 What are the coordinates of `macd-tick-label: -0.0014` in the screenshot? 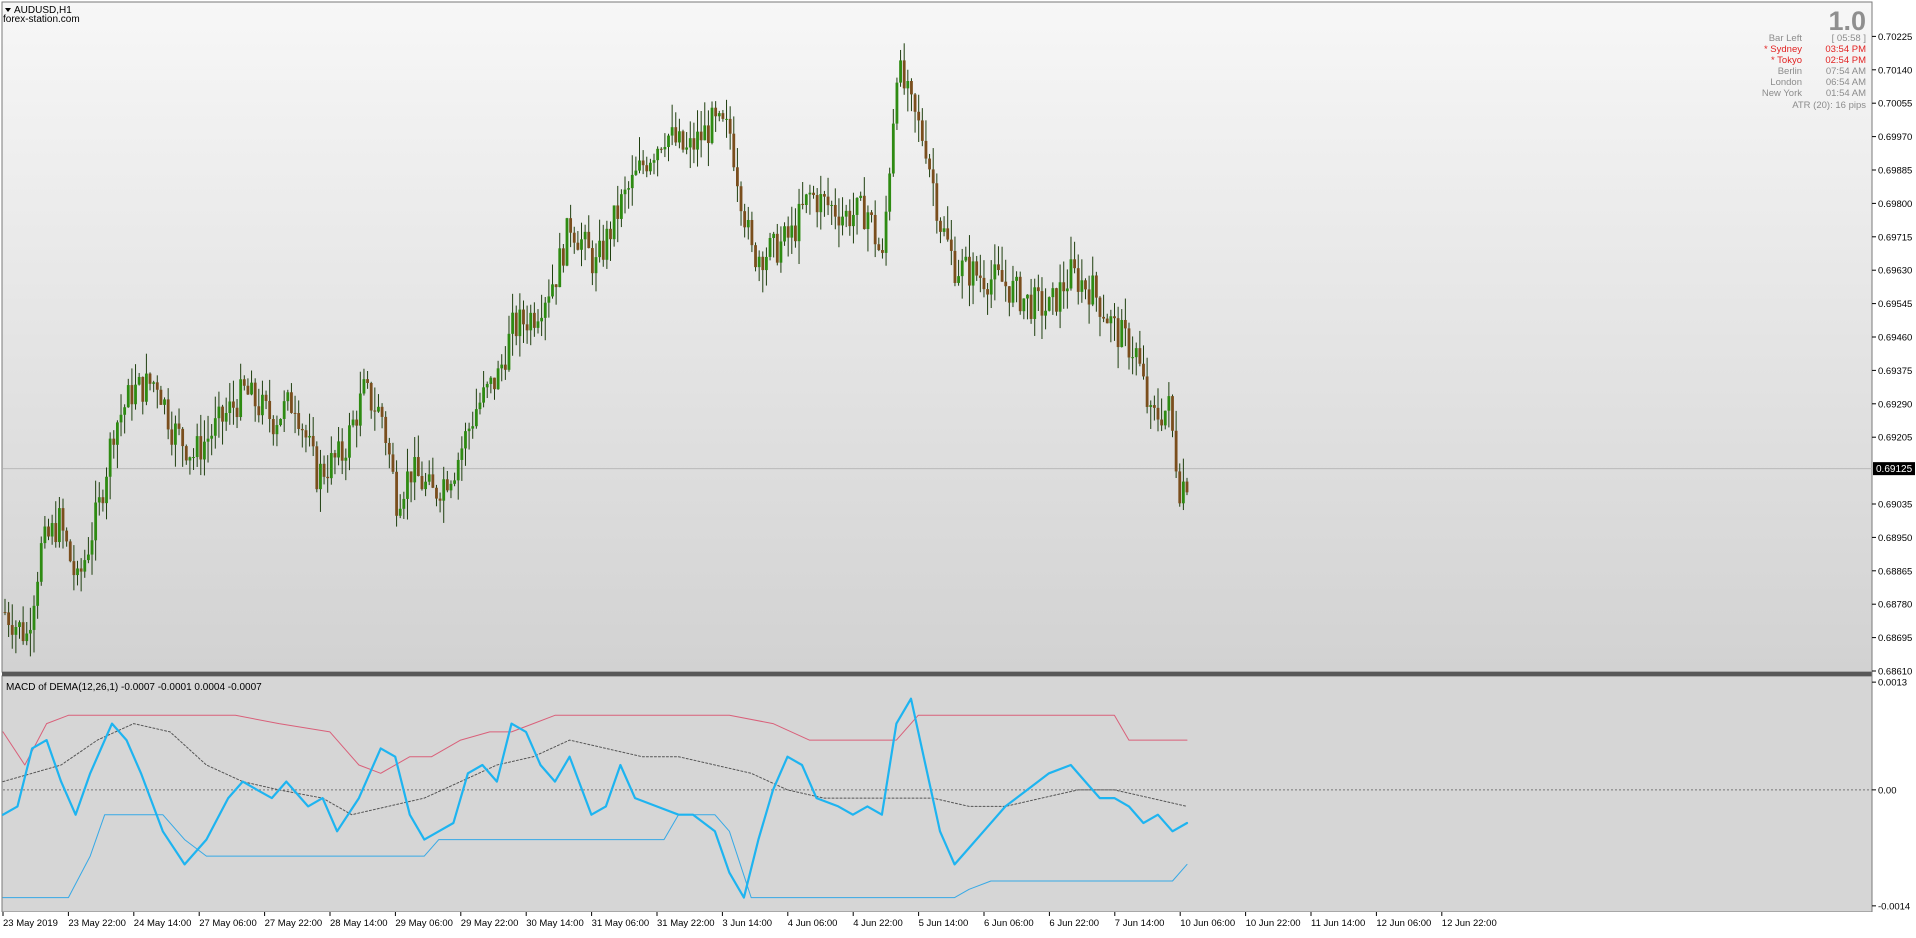 It's located at (1894, 906).